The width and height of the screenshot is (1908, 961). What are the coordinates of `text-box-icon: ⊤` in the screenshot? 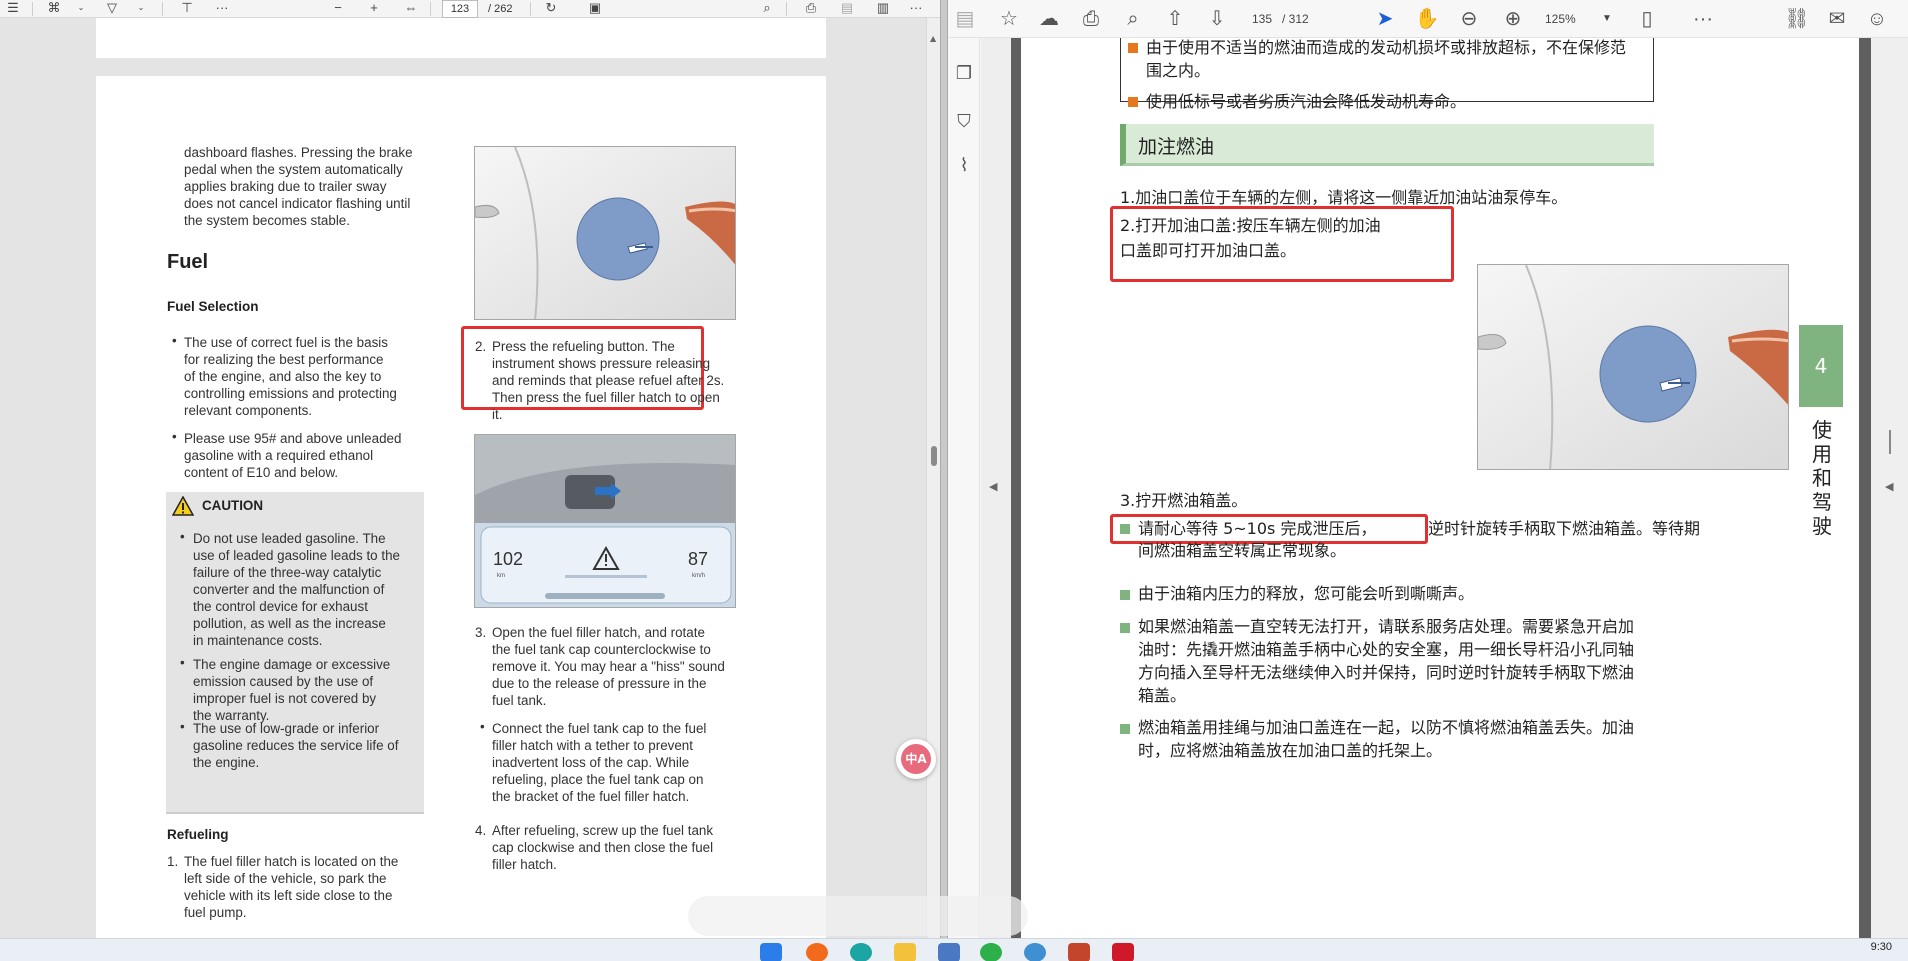 It's located at (187, 9).